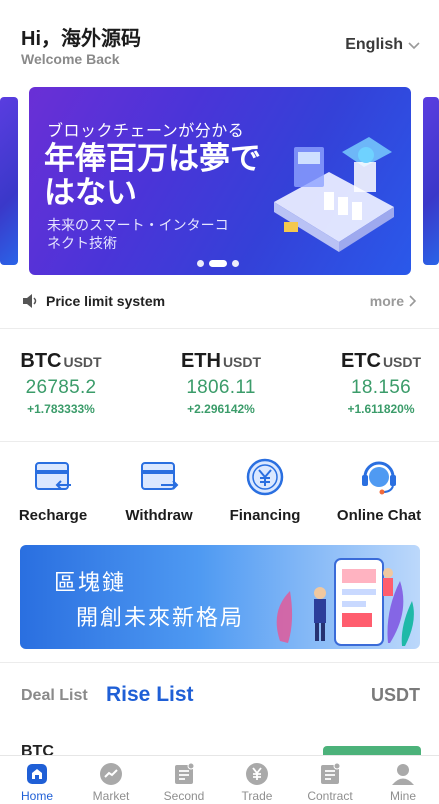  I want to click on ticker-eth: ETH USDT 1806.11 +2.296142%, so click(221, 383).